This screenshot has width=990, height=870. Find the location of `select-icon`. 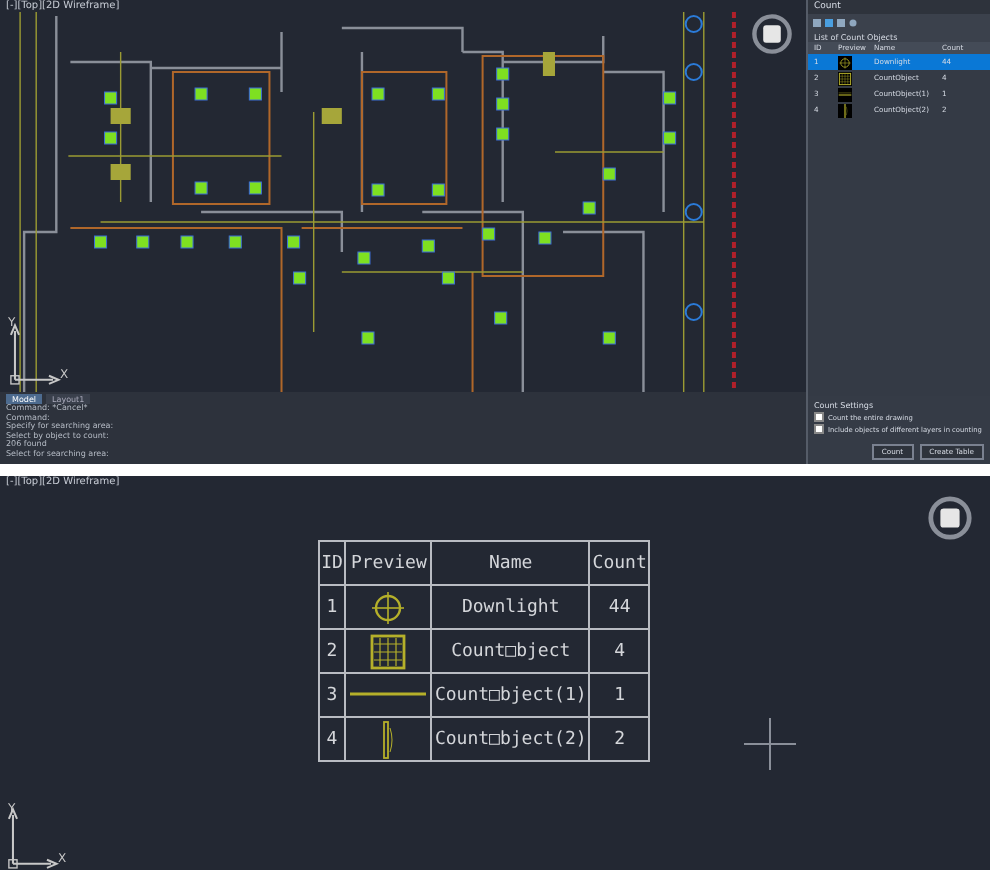

select-icon is located at coordinates (829, 23).